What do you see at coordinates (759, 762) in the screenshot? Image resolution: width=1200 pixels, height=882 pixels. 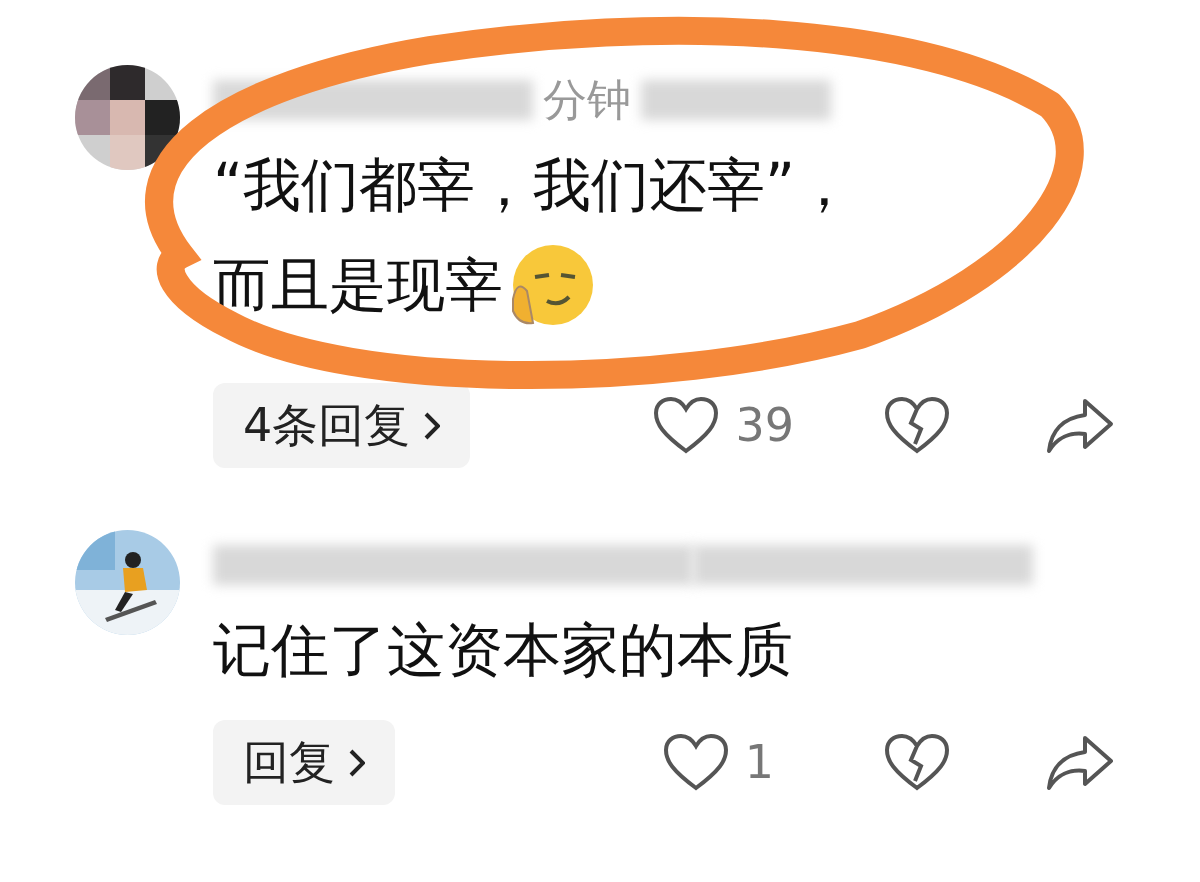 I see `like-count: 1` at bounding box center [759, 762].